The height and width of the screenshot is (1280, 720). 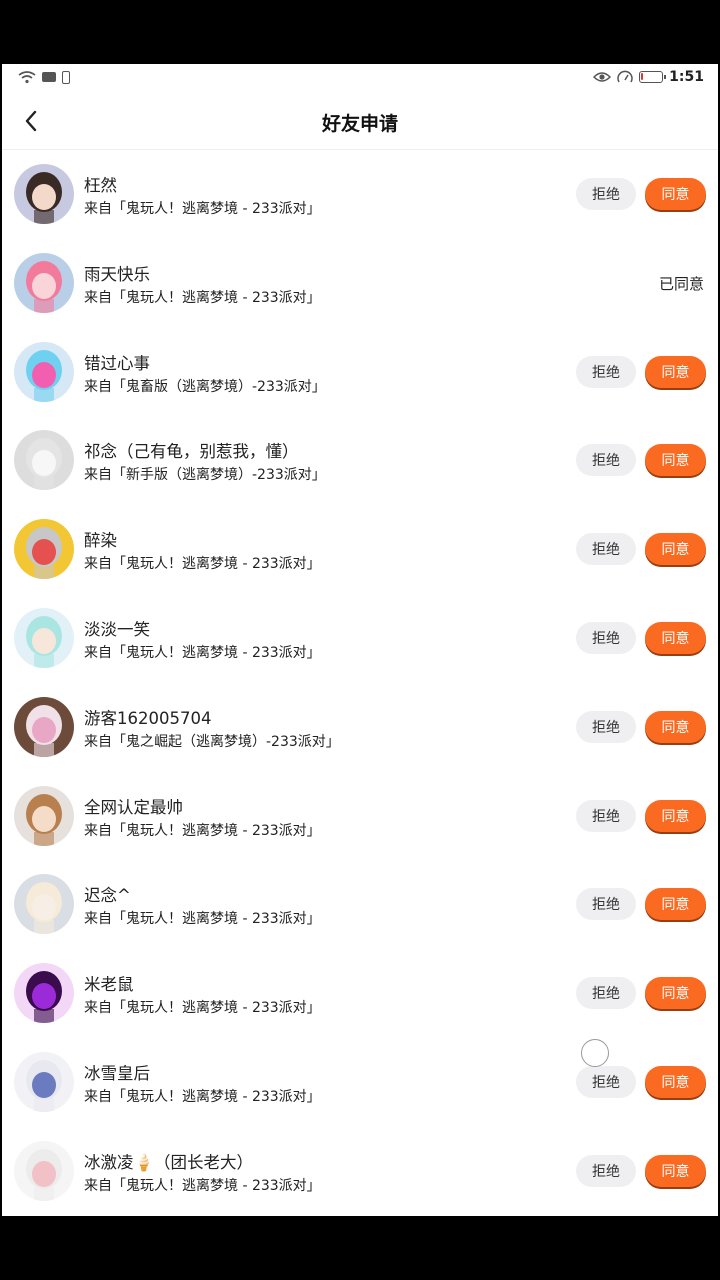 What do you see at coordinates (109, 985) in the screenshot?
I see `requester-name: 米老鼠` at bounding box center [109, 985].